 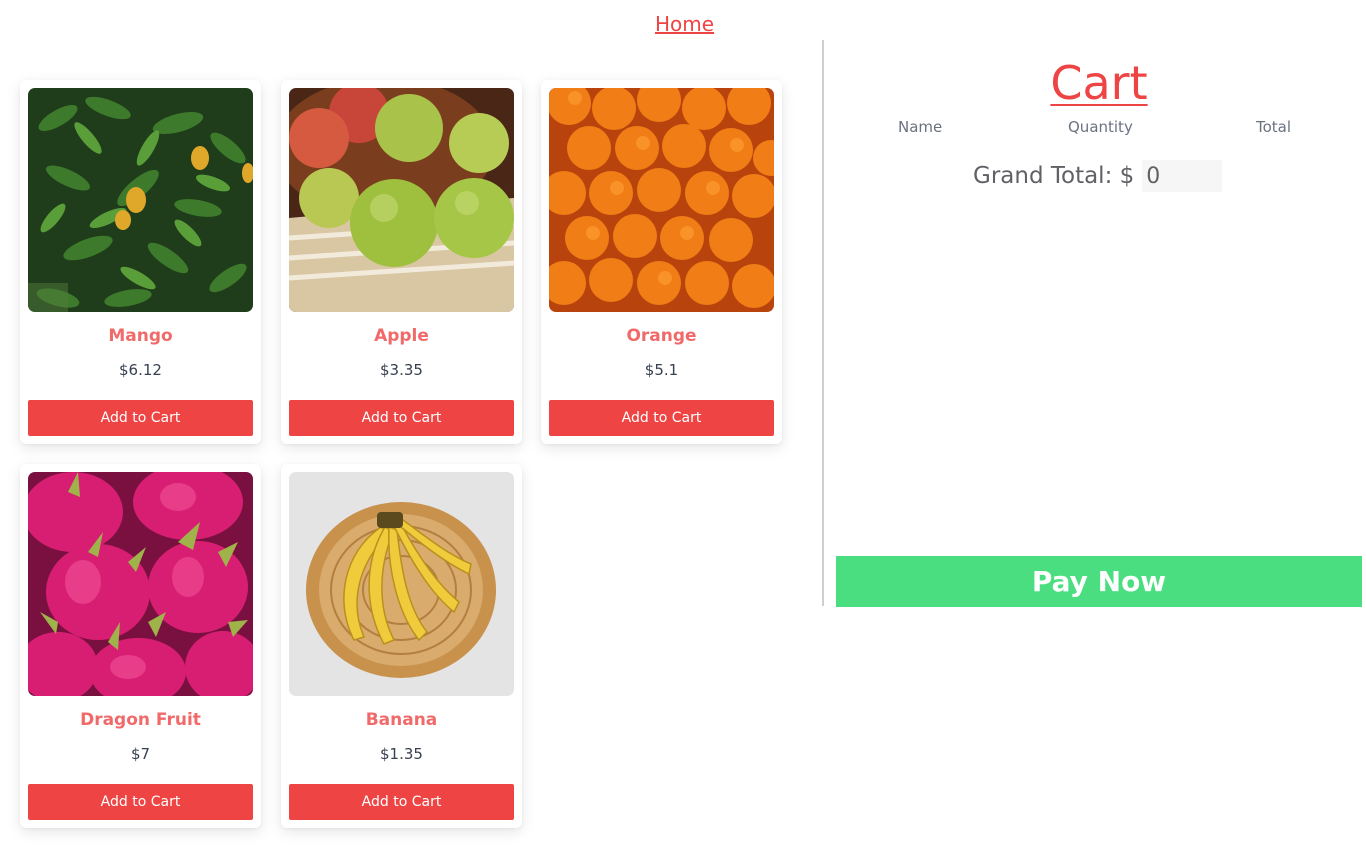 I want to click on product-price: $1.35, so click(x=401, y=754).